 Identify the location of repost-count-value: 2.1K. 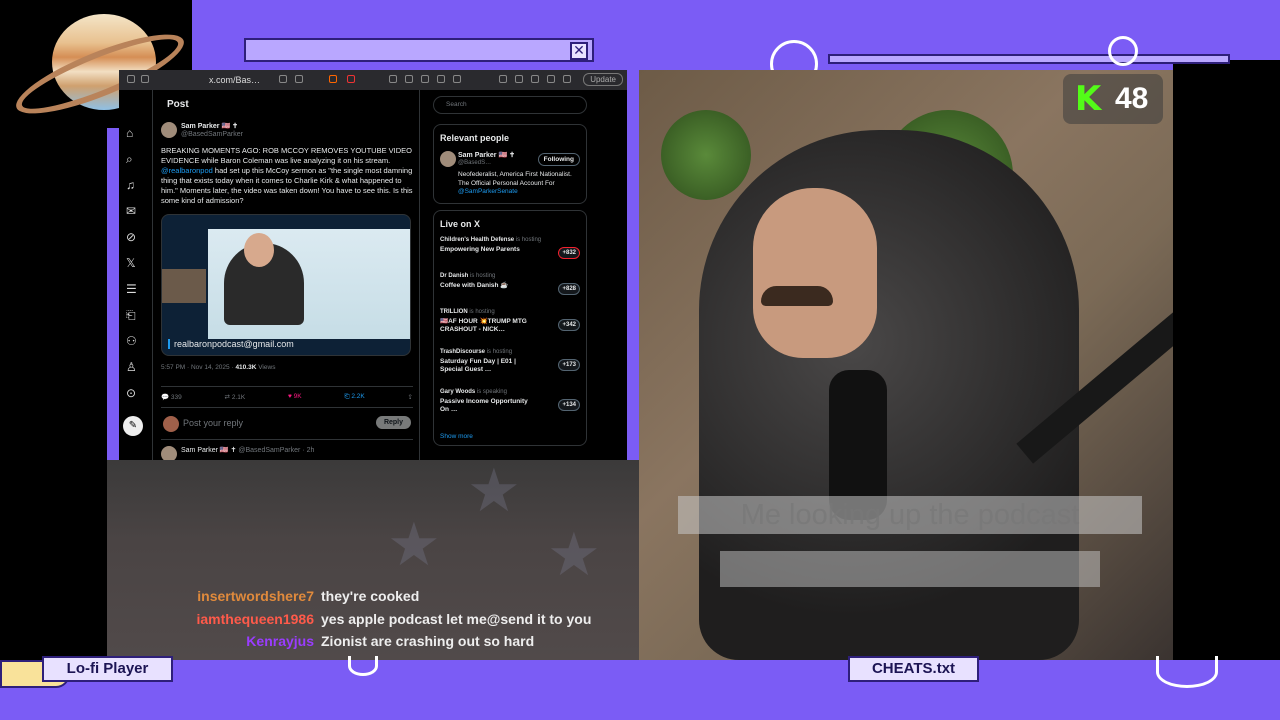
(238, 397).